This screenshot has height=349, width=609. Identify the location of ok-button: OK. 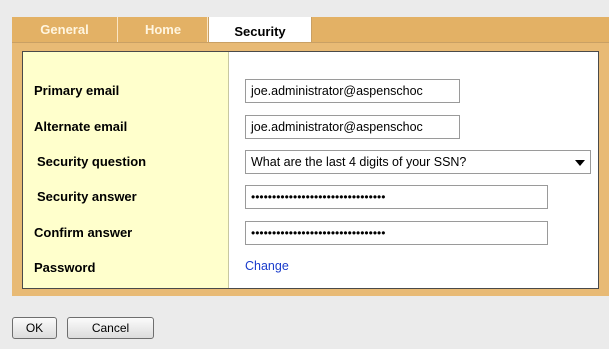
(34, 328).